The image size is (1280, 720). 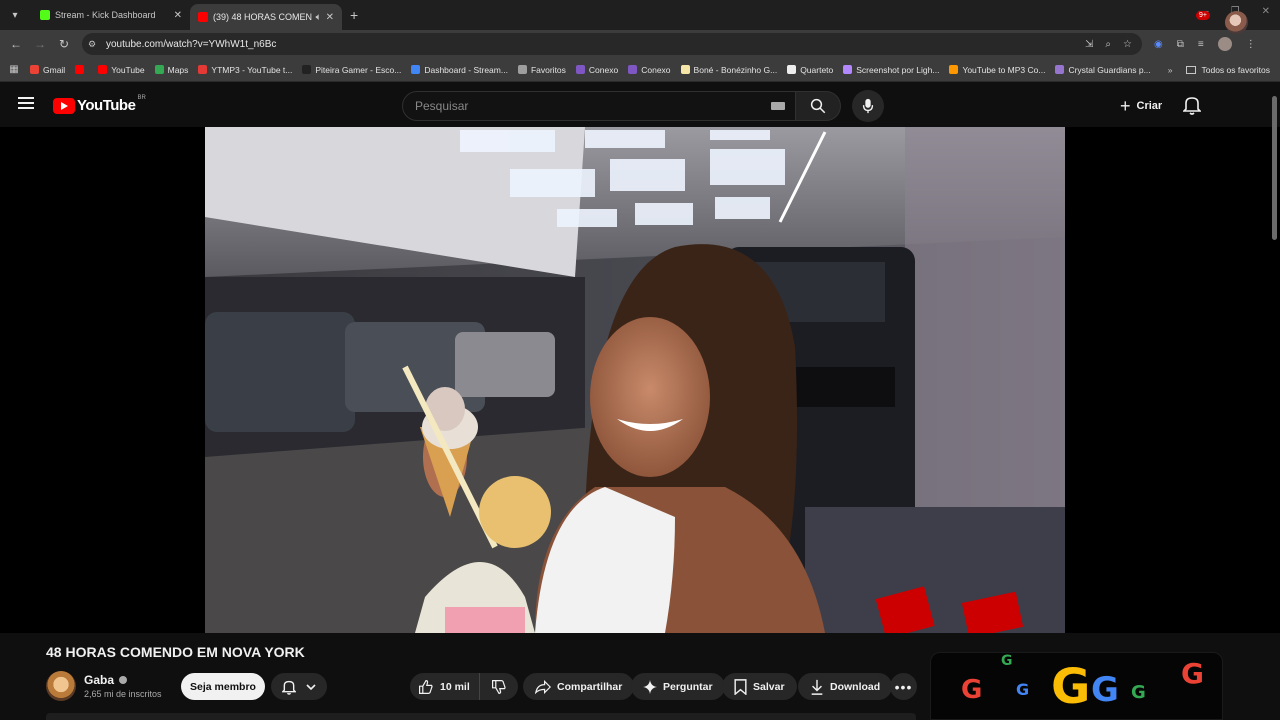 What do you see at coordinates (1228, 70) in the screenshot?
I see `all-bookmarks-folder: Todos os favoritos` at bounding box center [1228, 70].